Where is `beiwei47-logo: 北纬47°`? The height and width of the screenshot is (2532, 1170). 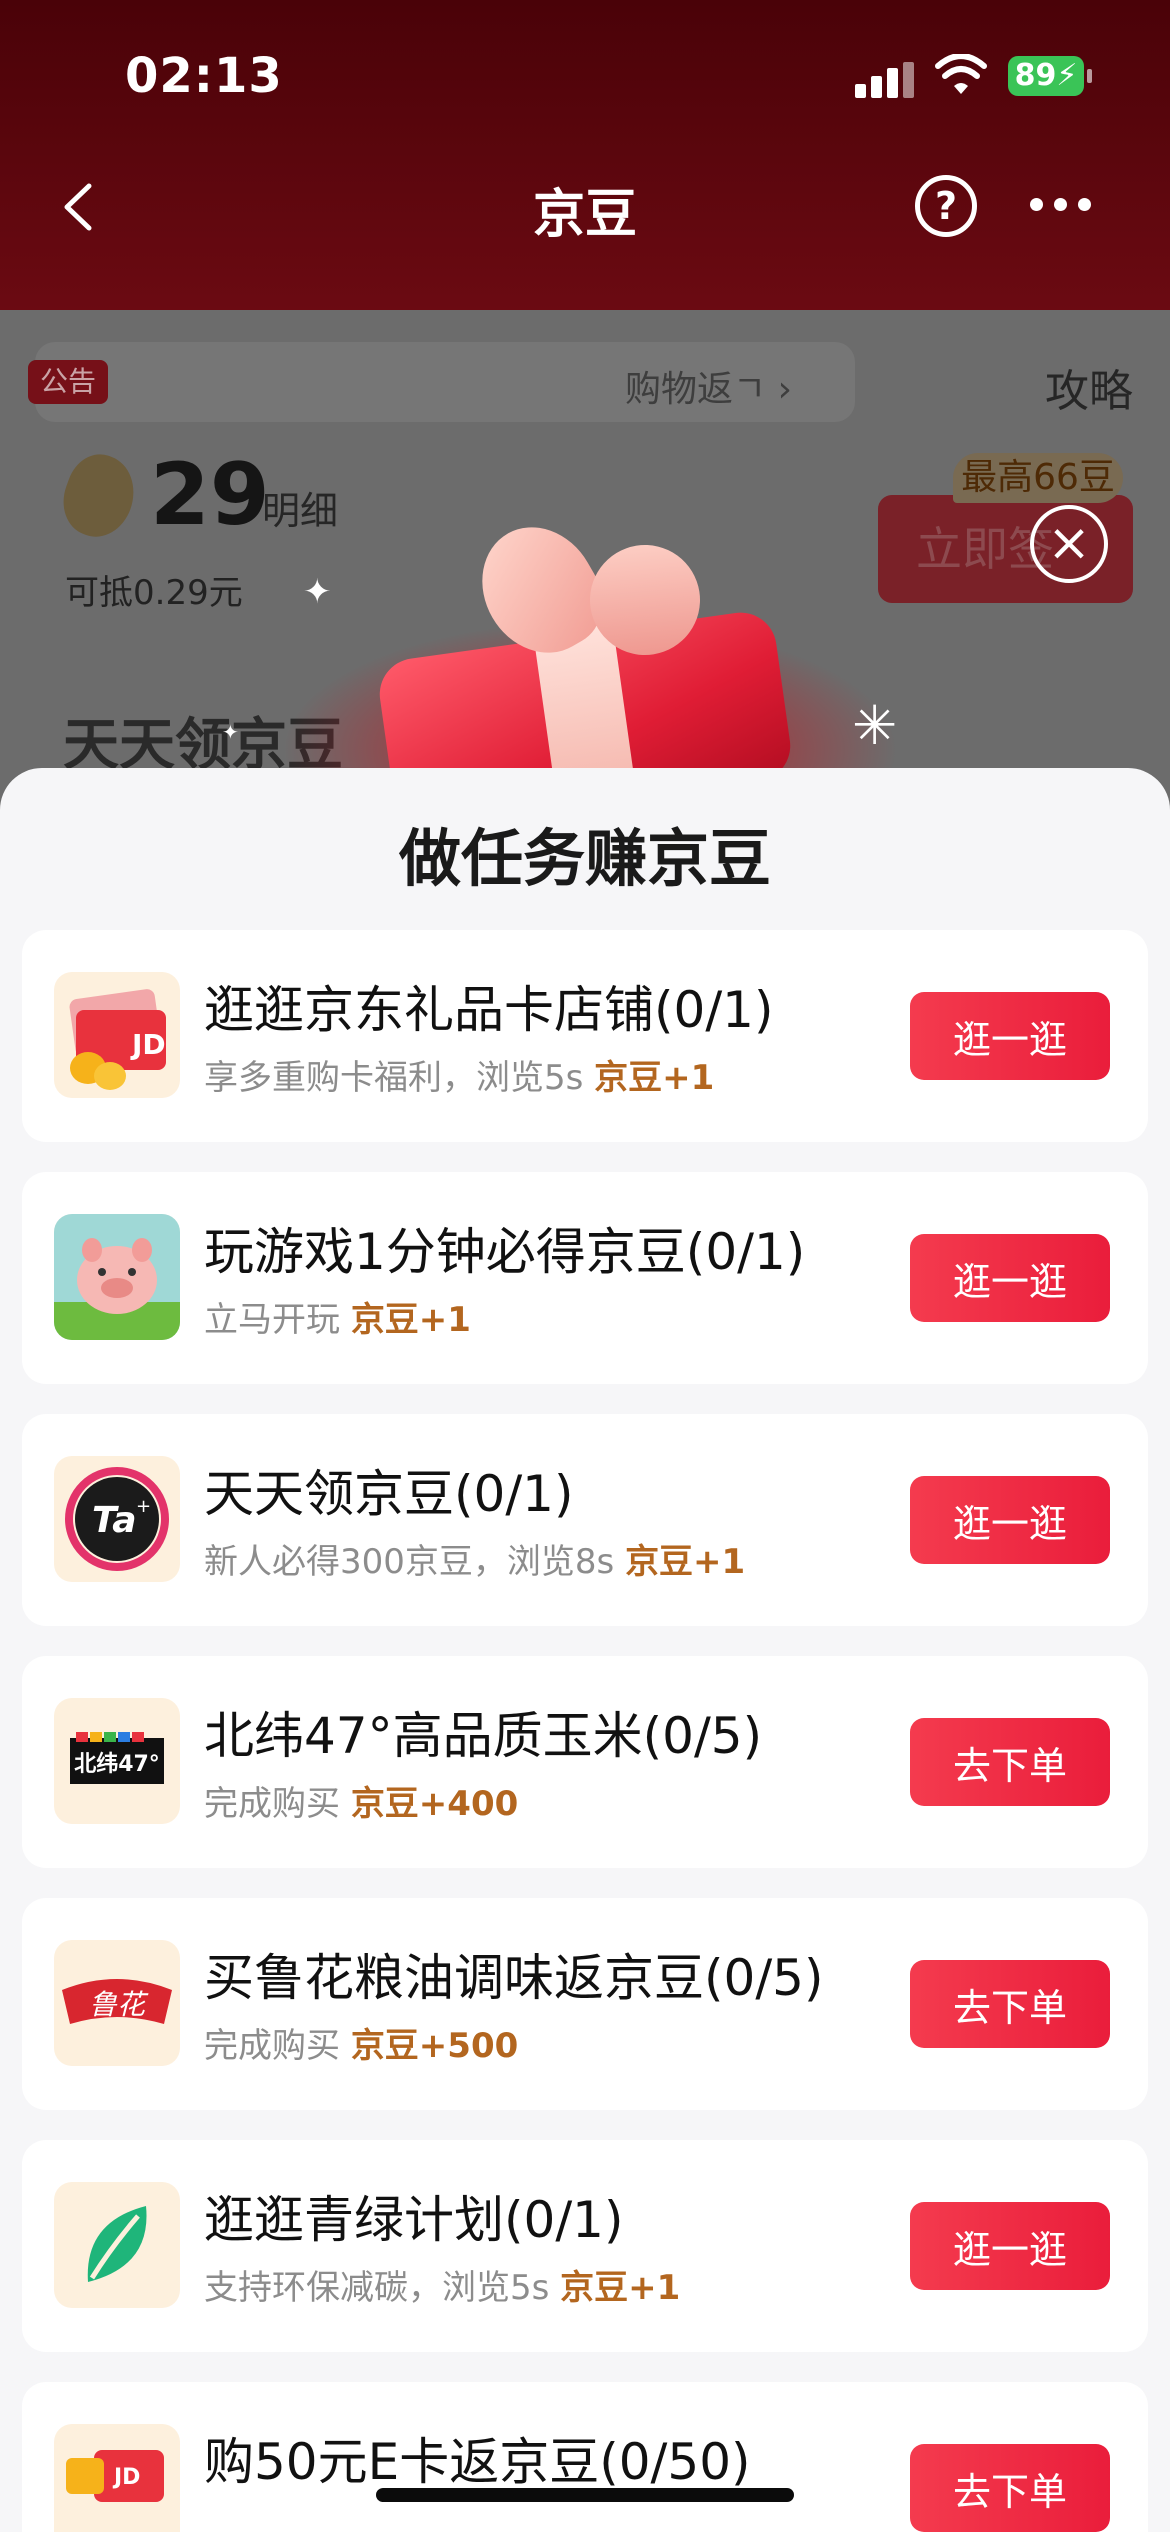
beiwei47-logo: 北纬47° is located at coordinates (117, 1761).